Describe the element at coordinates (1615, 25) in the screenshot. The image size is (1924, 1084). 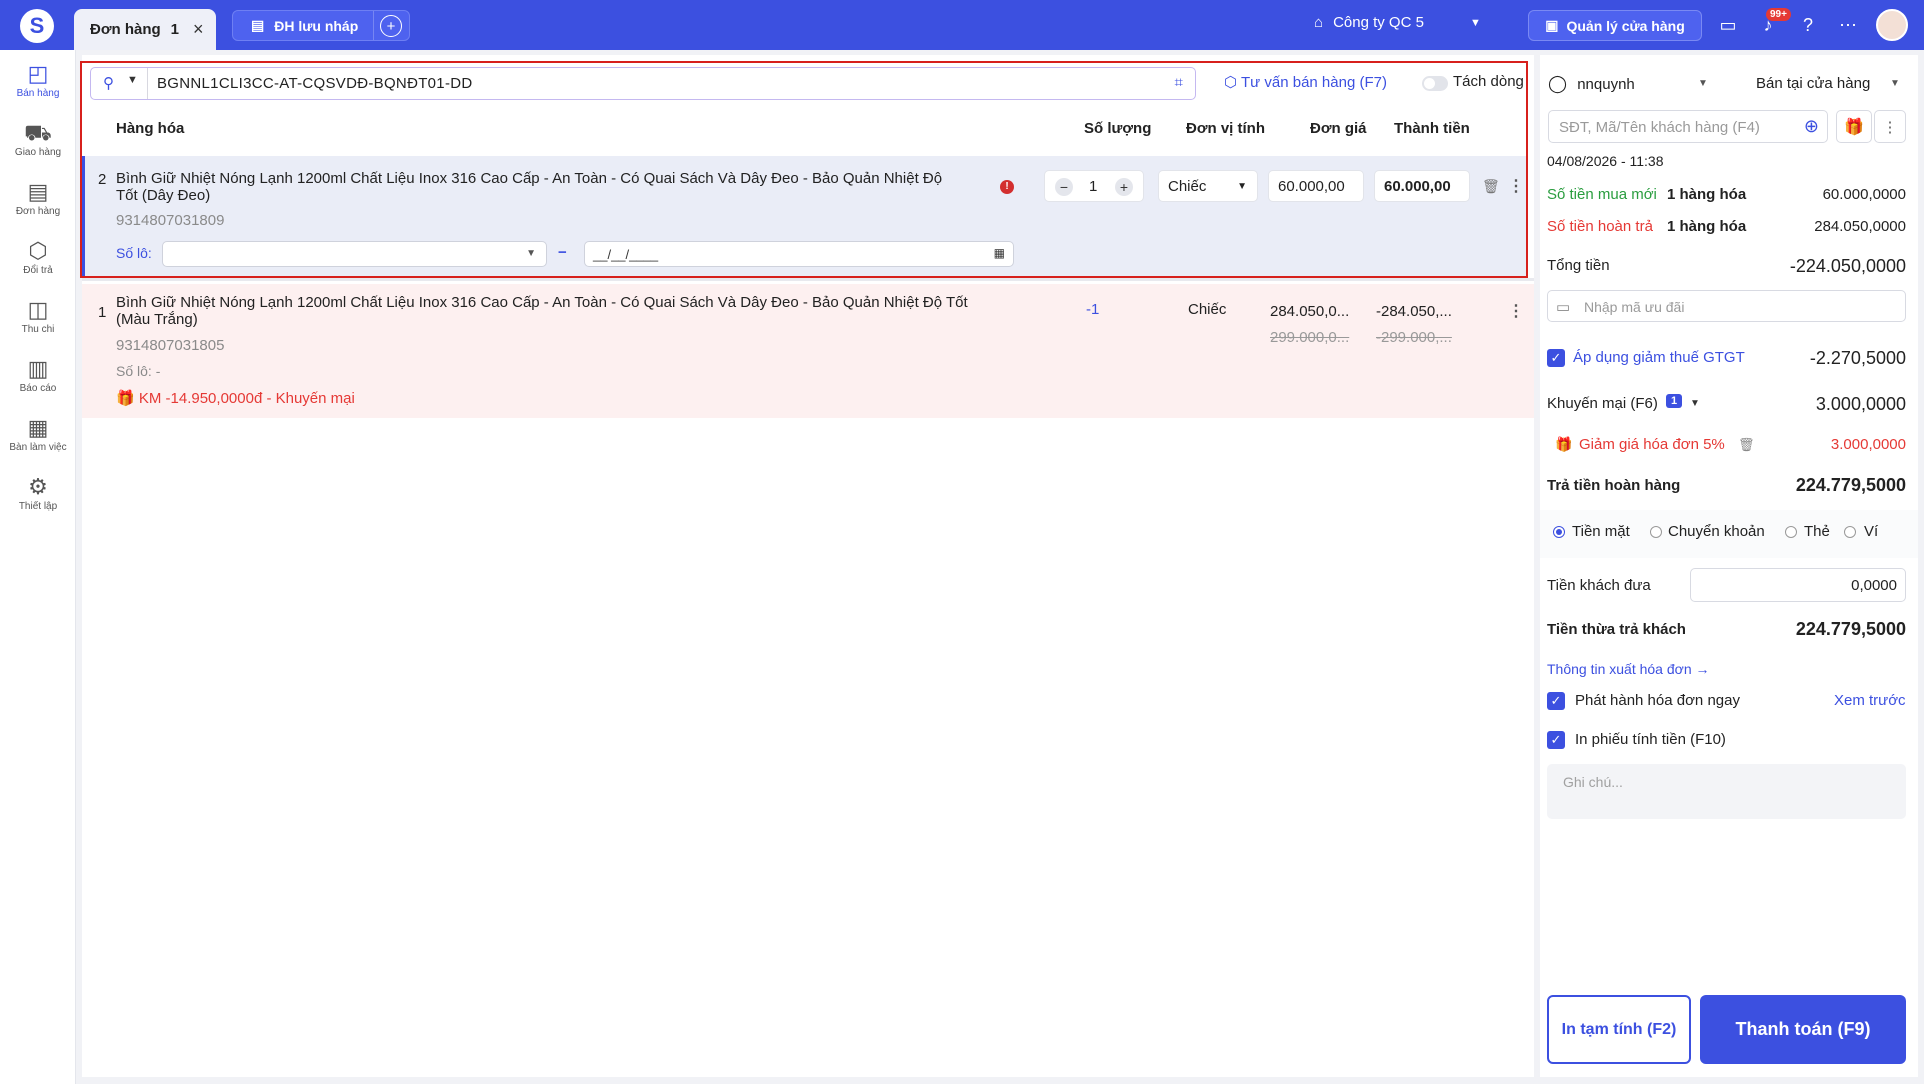
I see `store-management-button: ▣ Quản lý cửa hàng` at that location.